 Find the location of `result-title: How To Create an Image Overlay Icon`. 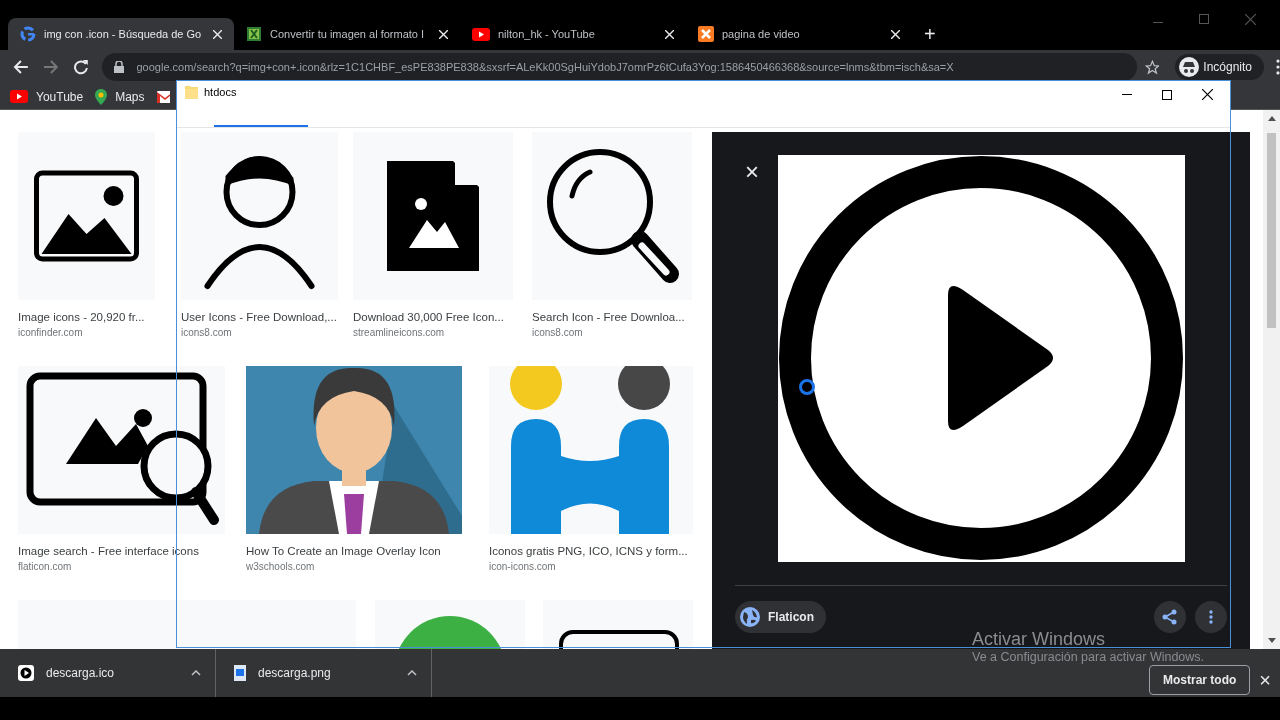

result-title: How To Create an Image Overlay Icon is located at coordinates (354, 551).